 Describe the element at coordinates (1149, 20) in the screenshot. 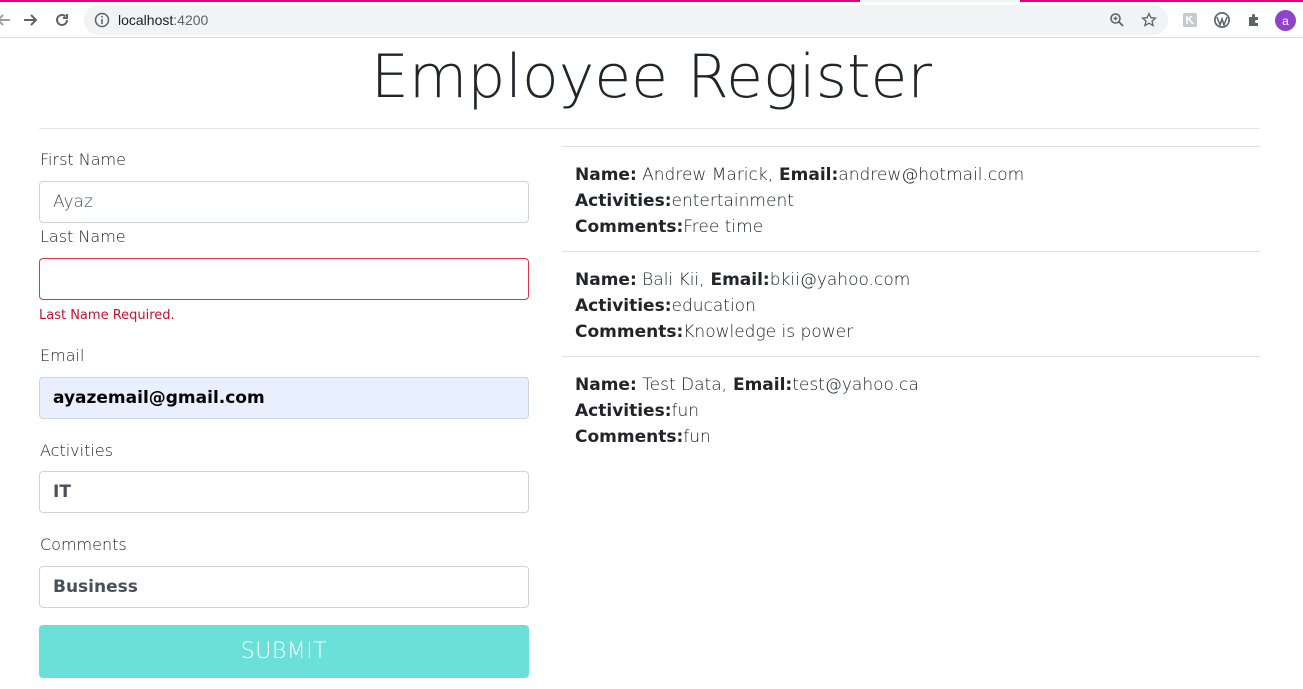

I see `bookmark-star-icon` at that location.